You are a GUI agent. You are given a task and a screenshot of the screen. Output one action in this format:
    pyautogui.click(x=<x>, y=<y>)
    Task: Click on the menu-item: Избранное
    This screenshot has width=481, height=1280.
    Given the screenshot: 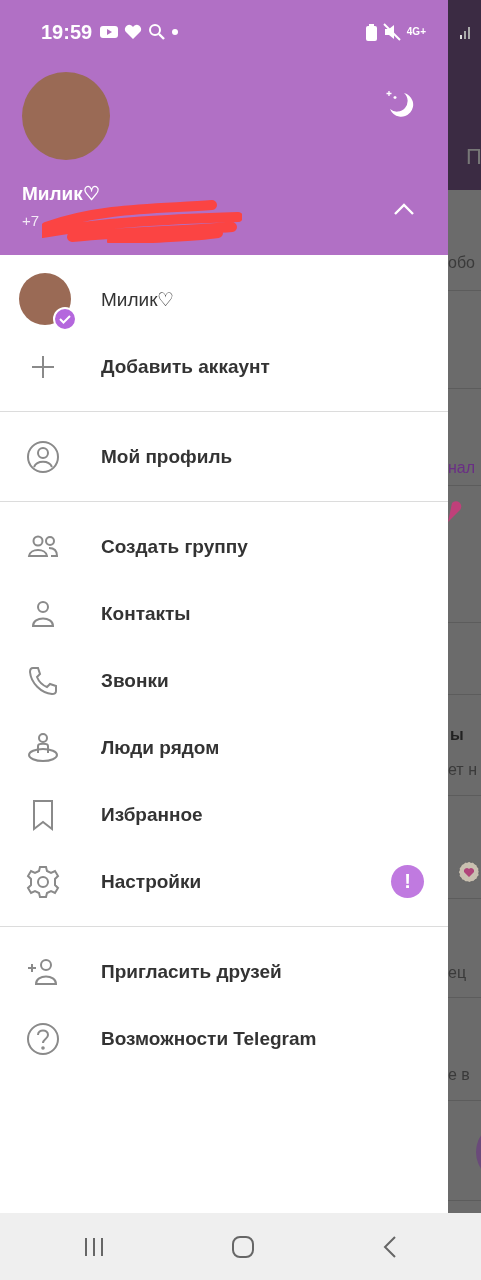 What is the action you would take?
    pyautogui.click(x=224, y=814)
    